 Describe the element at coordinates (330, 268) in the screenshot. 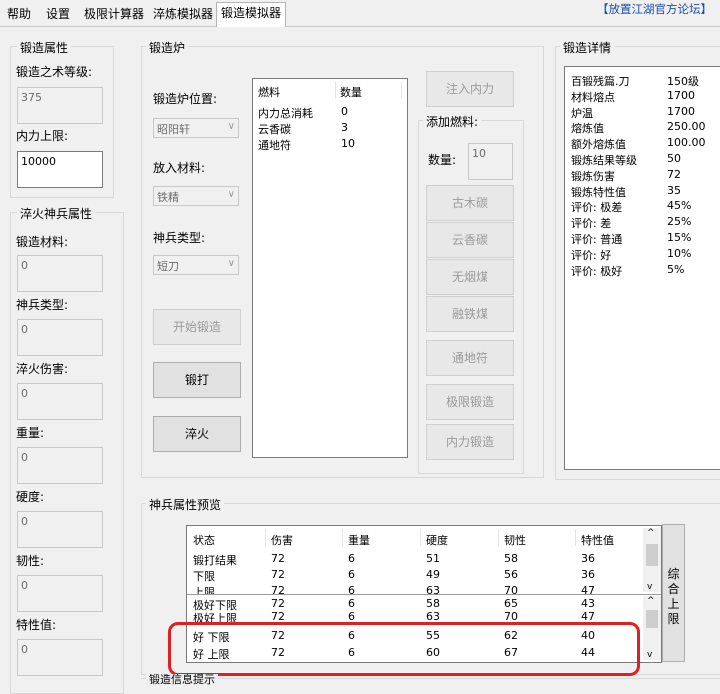

I see `fuel-list: 燃料 数量 内力总消耗 0 云香碳 3 通地符 10` at that location.